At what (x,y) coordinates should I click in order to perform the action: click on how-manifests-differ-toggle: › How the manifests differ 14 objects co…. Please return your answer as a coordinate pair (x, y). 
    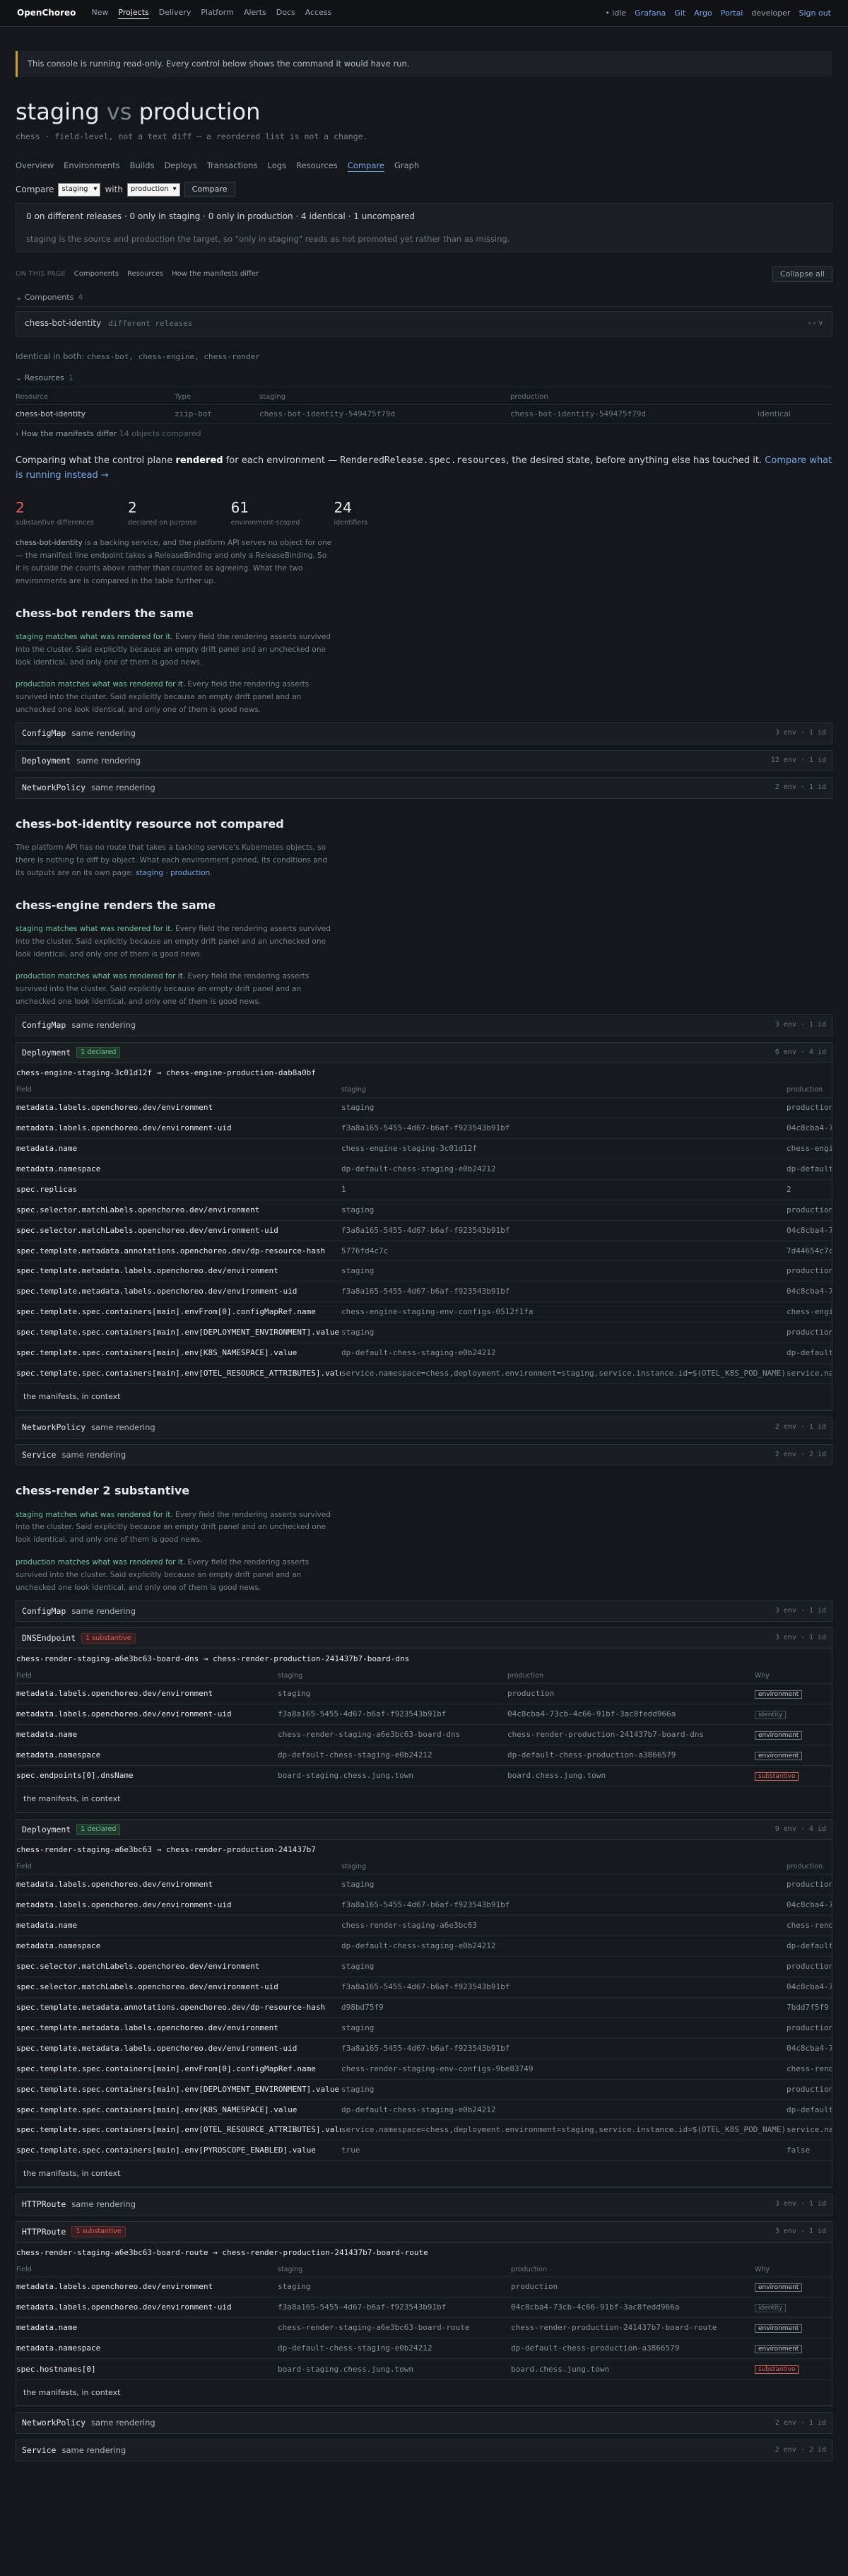
    Looking at the image, I should click on (424, 434).